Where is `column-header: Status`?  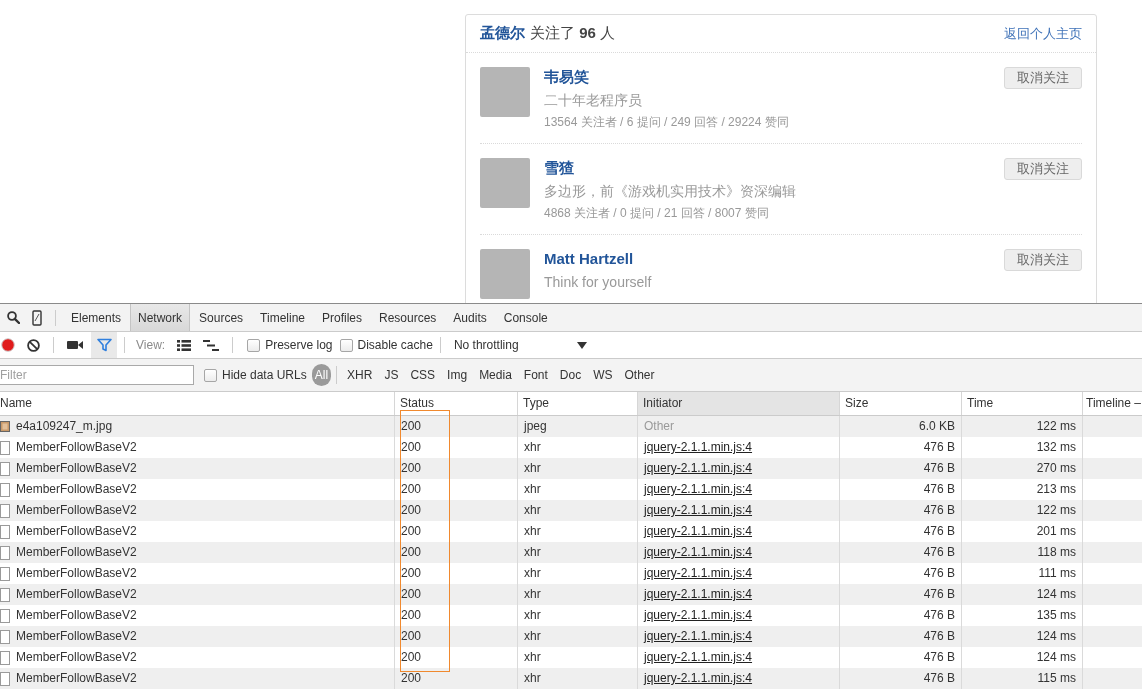
column-header: Status is located at coordinates (455, 403).